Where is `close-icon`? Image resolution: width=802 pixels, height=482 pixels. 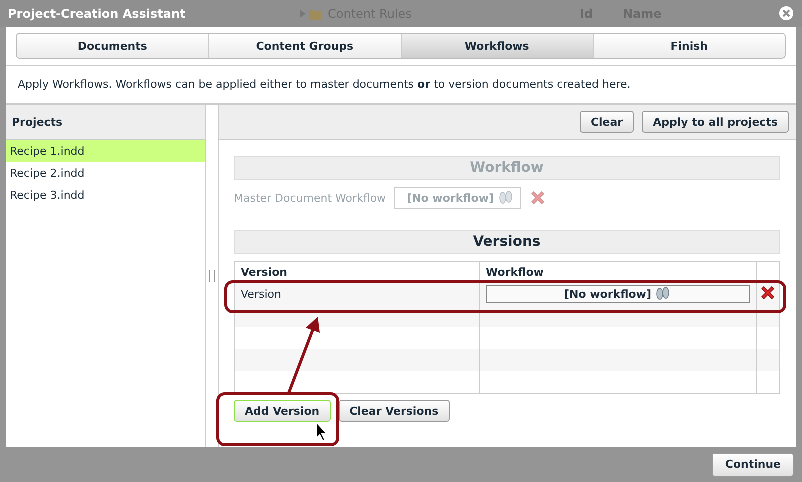
close-icon is located at coordinates (786, 13).